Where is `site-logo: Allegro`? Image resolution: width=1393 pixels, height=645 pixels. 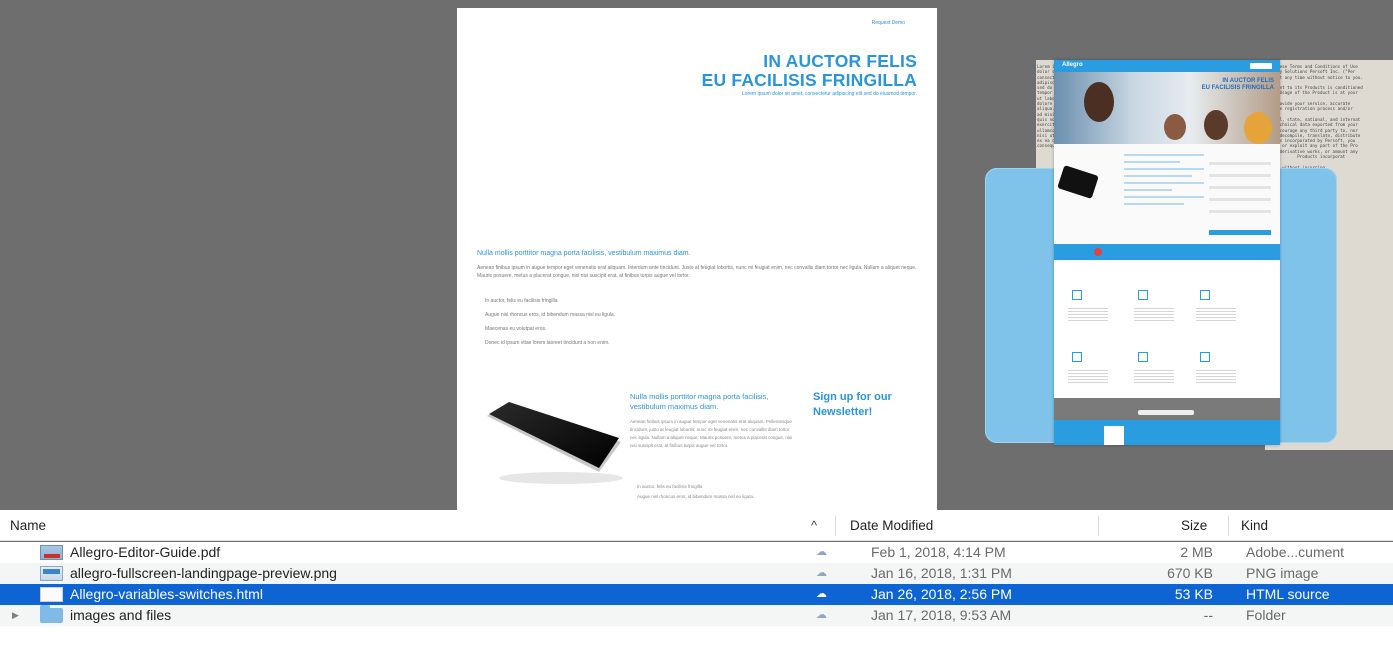 site-logo: Allegro is located at coordinates (1072, 65).